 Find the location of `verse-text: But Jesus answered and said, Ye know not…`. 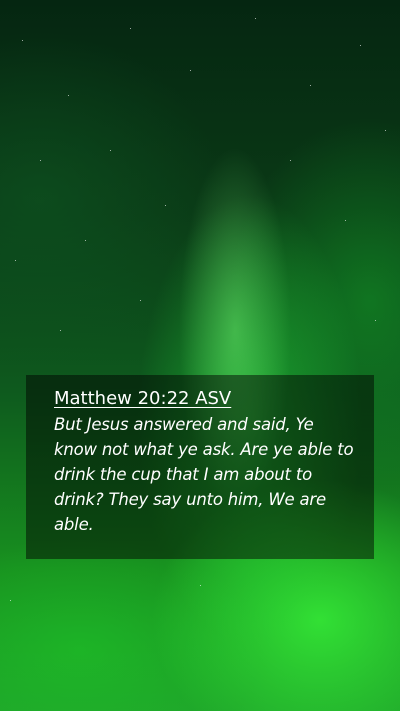

verse-text: But Jesus answered and said, Ye know not… is located at coordinates (204, 474).